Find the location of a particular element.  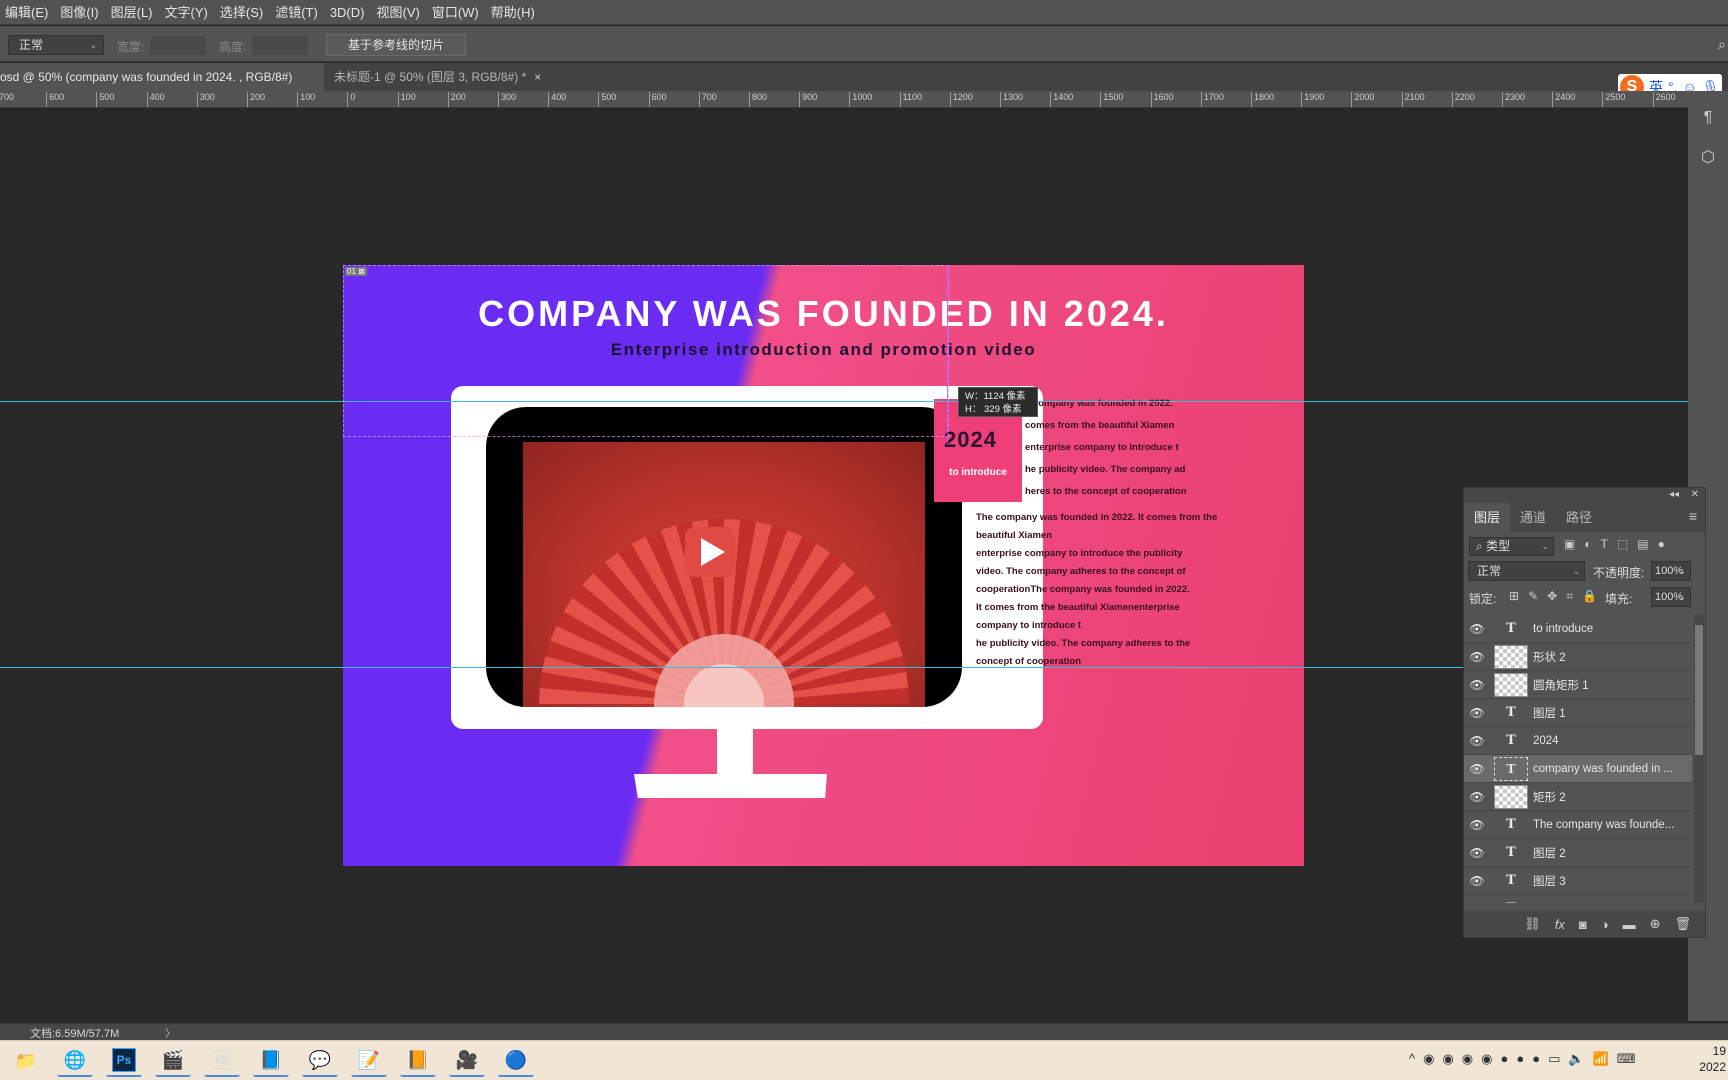

network-icon: 📶 is located at coordinates (1601, 1059).